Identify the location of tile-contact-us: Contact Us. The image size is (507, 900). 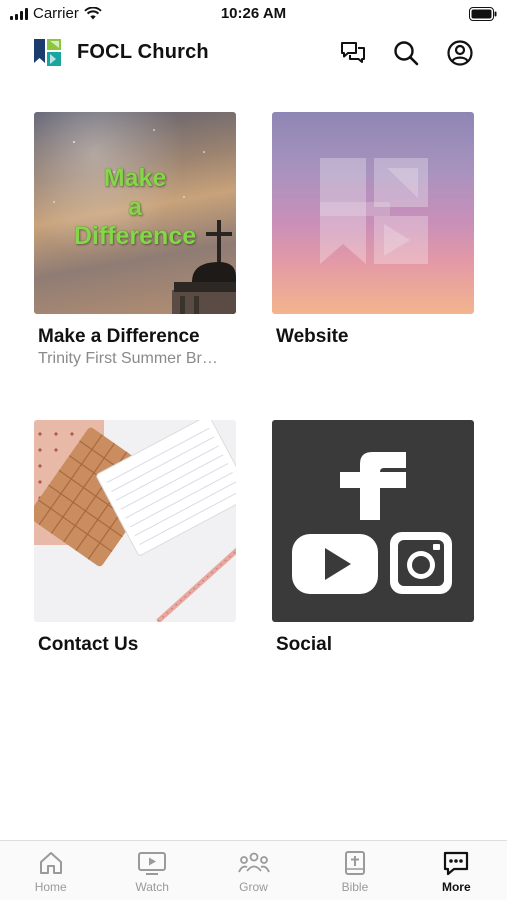
(135, 538).